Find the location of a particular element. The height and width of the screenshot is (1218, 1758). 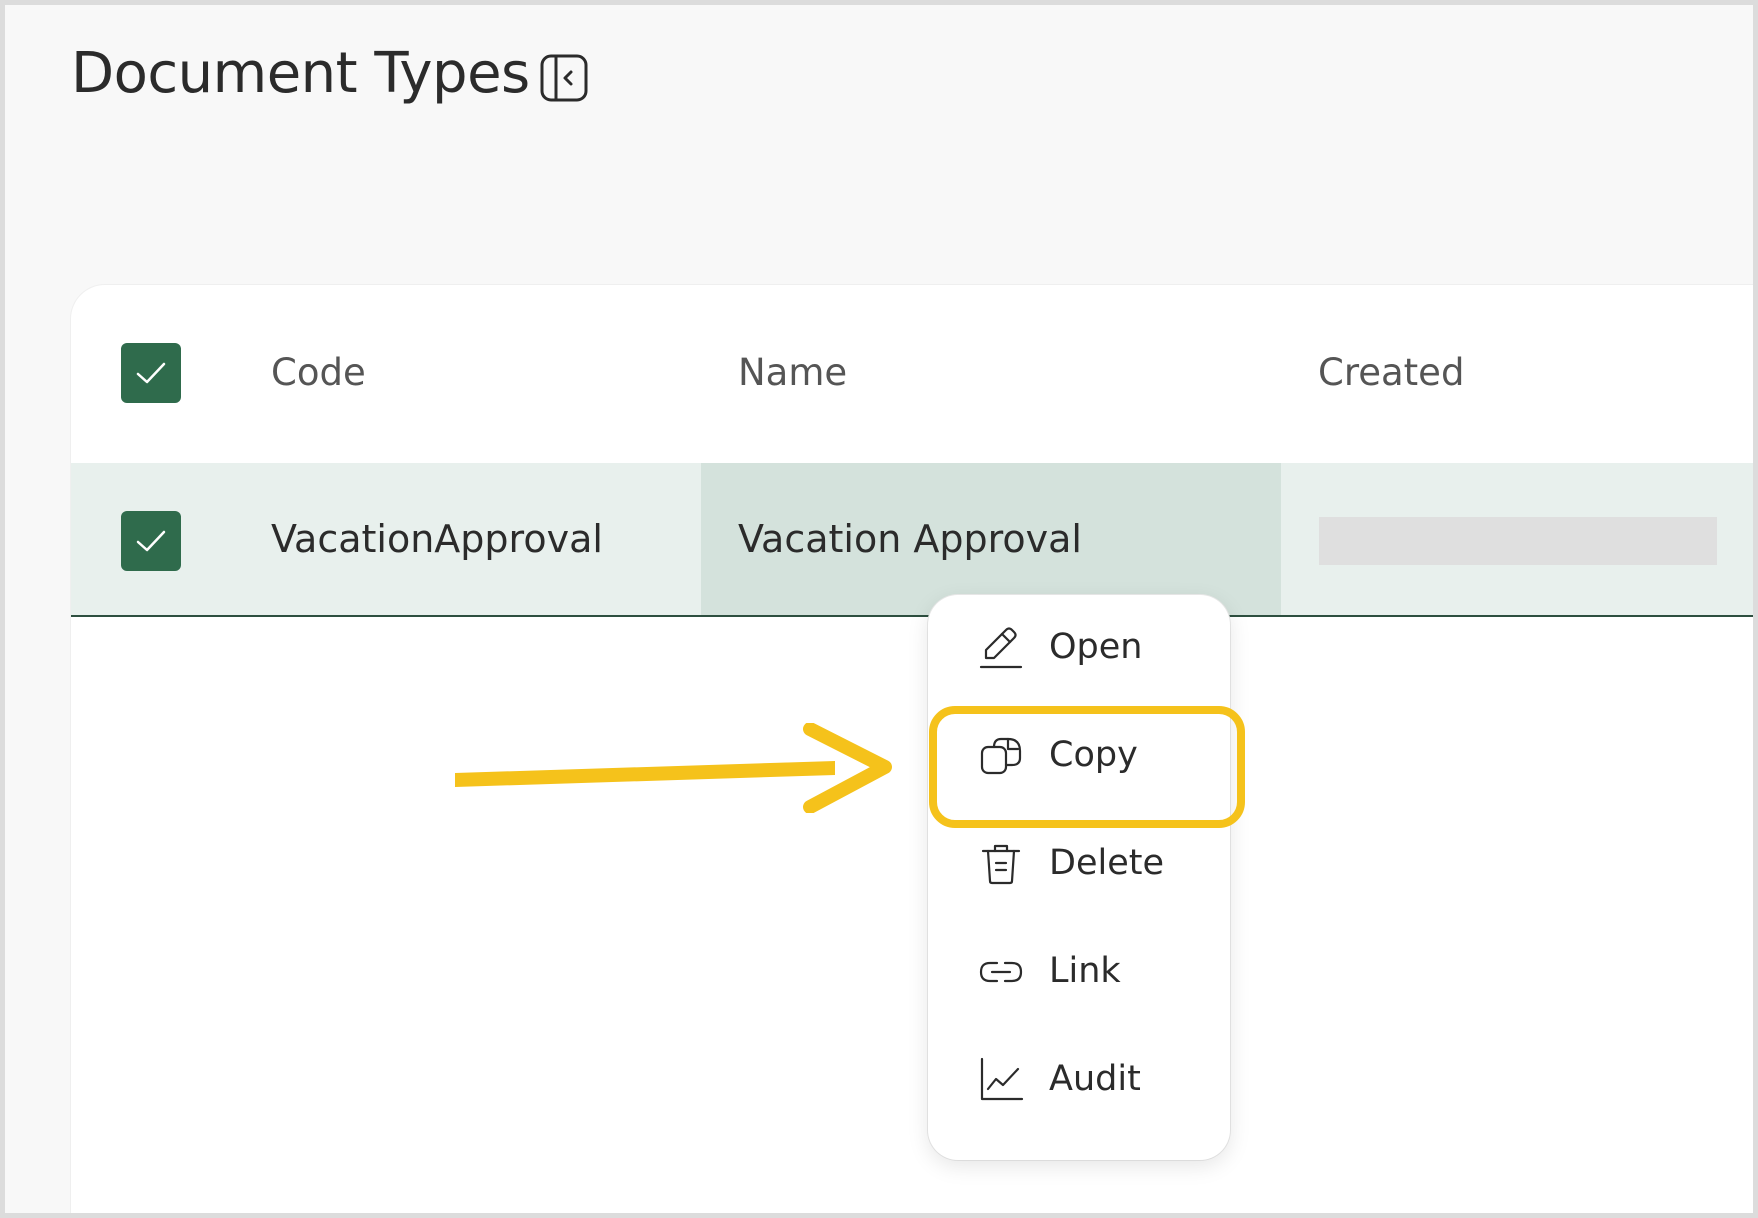

column-header-code: Code is located at coordinates (318, 372).